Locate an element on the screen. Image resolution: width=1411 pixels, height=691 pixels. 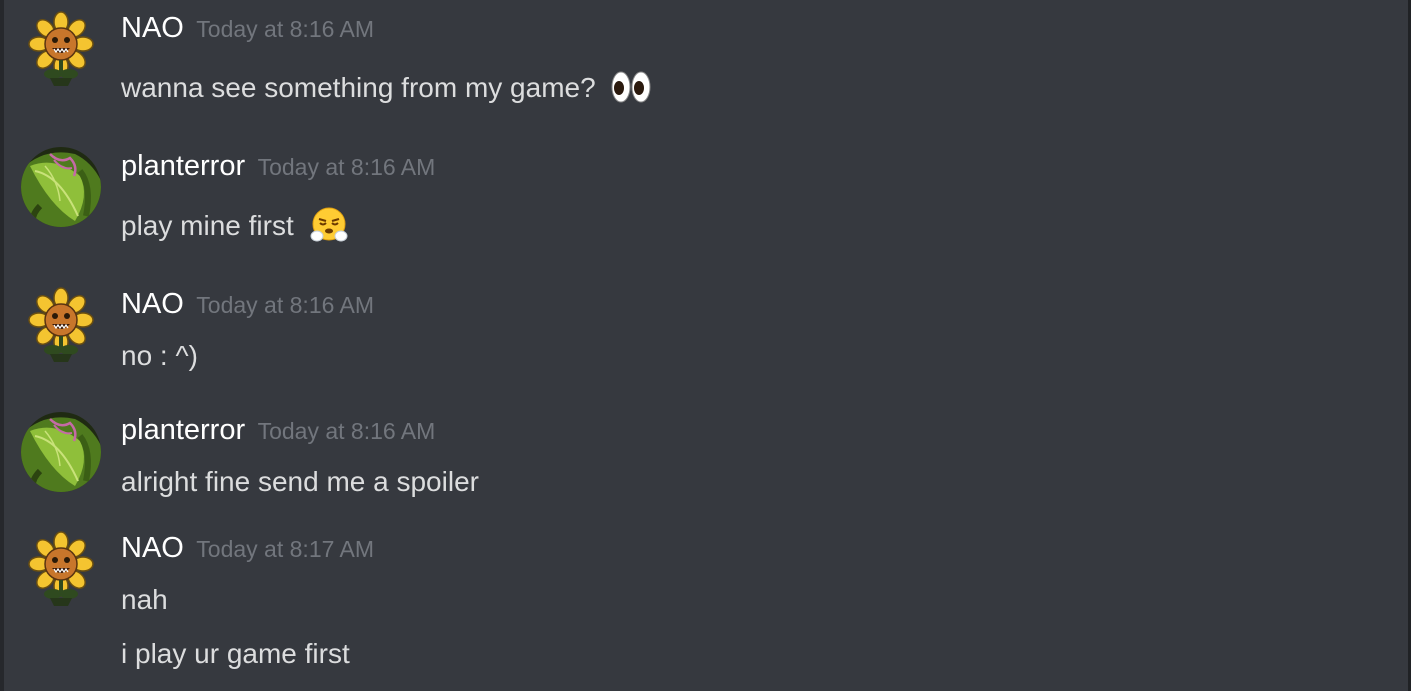
message-text: wanna see something from my game? is located at coordinates (386, 88).